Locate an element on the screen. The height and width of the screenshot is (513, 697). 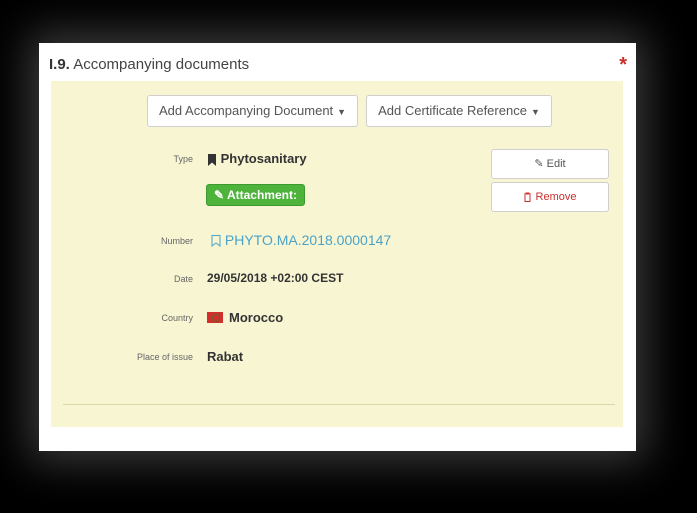
morocco-flag-icon is located at coordinates (215, 317).